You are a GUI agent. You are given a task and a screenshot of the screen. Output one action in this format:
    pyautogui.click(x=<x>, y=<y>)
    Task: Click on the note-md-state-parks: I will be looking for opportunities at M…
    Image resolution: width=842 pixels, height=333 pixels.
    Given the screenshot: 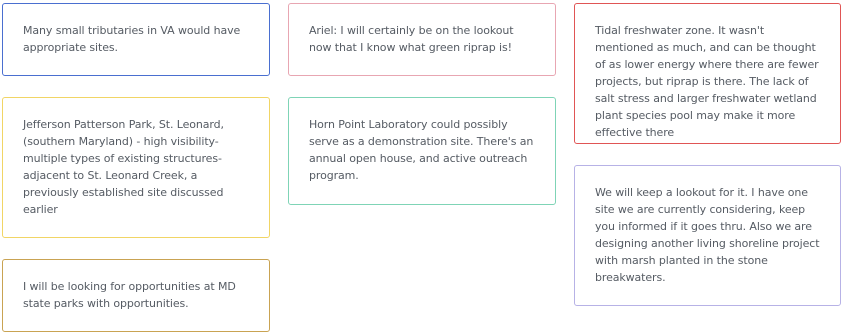 What is the action you would take?
    pyautogui.click(x=136, y=295)
    